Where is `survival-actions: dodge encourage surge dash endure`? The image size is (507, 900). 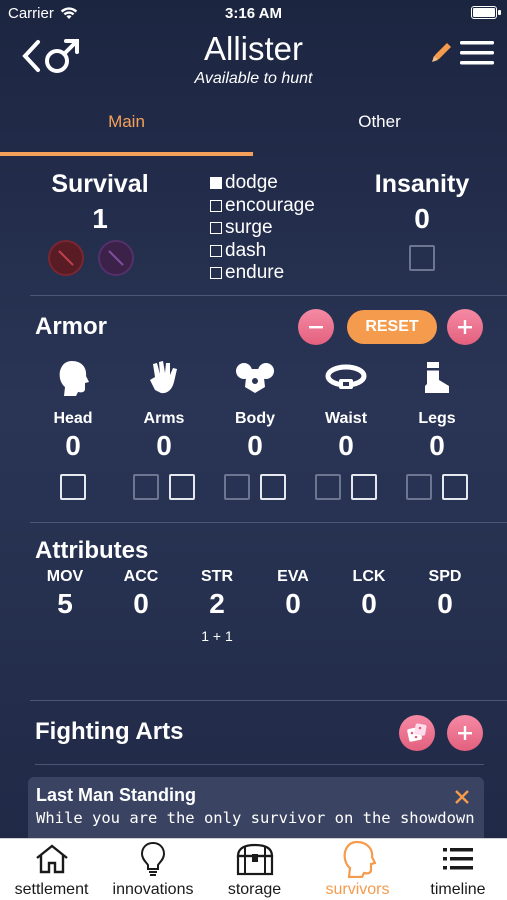
survival-actions: dodge encourage surge dash endure is located at coordinates (262, 228).